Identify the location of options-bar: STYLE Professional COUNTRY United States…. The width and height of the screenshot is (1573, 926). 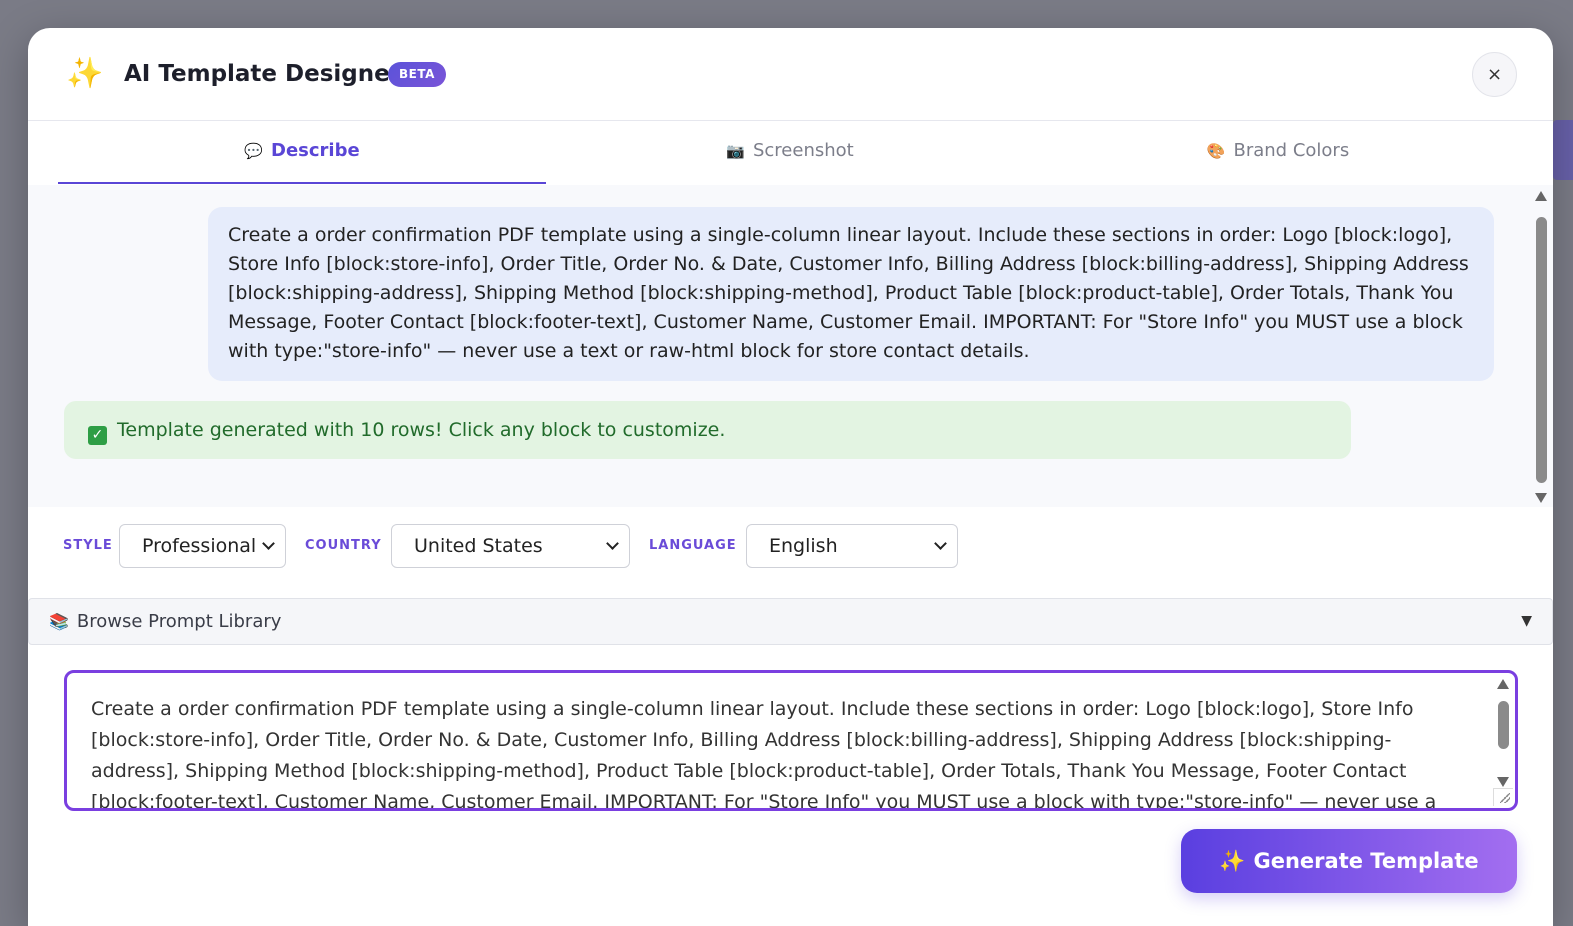
(790, 547).